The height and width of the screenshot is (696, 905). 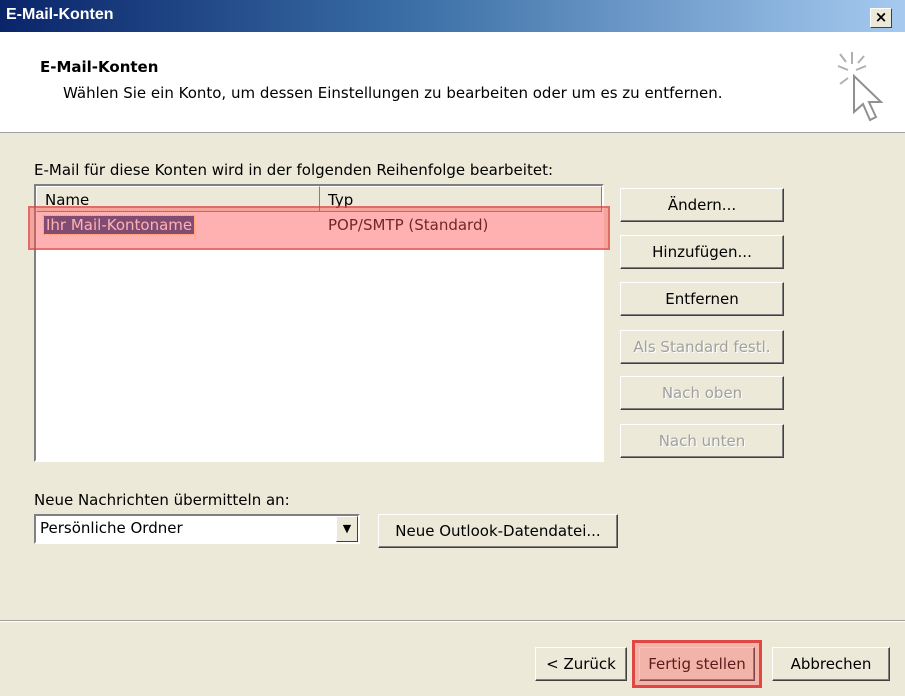 I want to click on cancel-button: Abbrechen, so click(x=831, y=664).